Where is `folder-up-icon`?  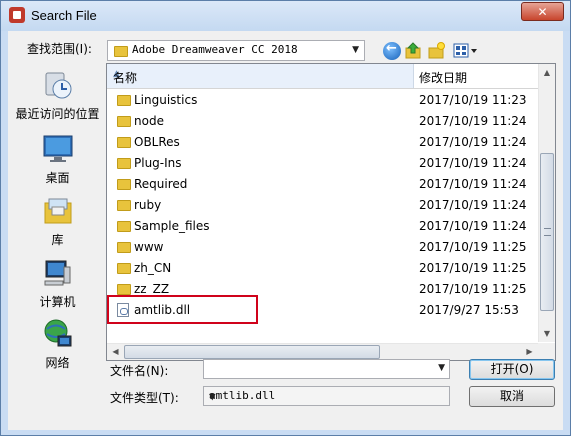
folder-up-icon is located at coordinates (413, 50).